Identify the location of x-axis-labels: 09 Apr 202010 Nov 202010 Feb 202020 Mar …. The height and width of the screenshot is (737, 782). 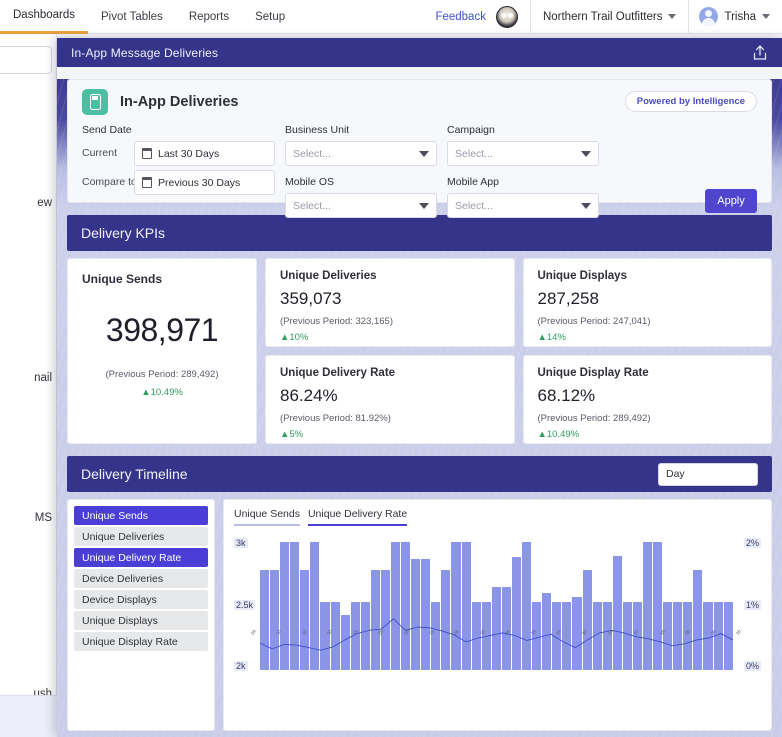
(496, 653).